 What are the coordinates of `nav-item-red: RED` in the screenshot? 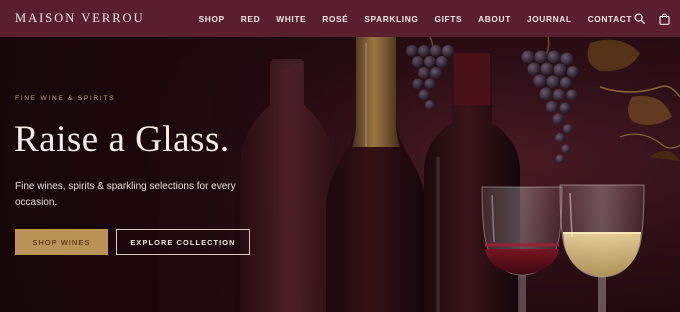 It's located at (250, 19).